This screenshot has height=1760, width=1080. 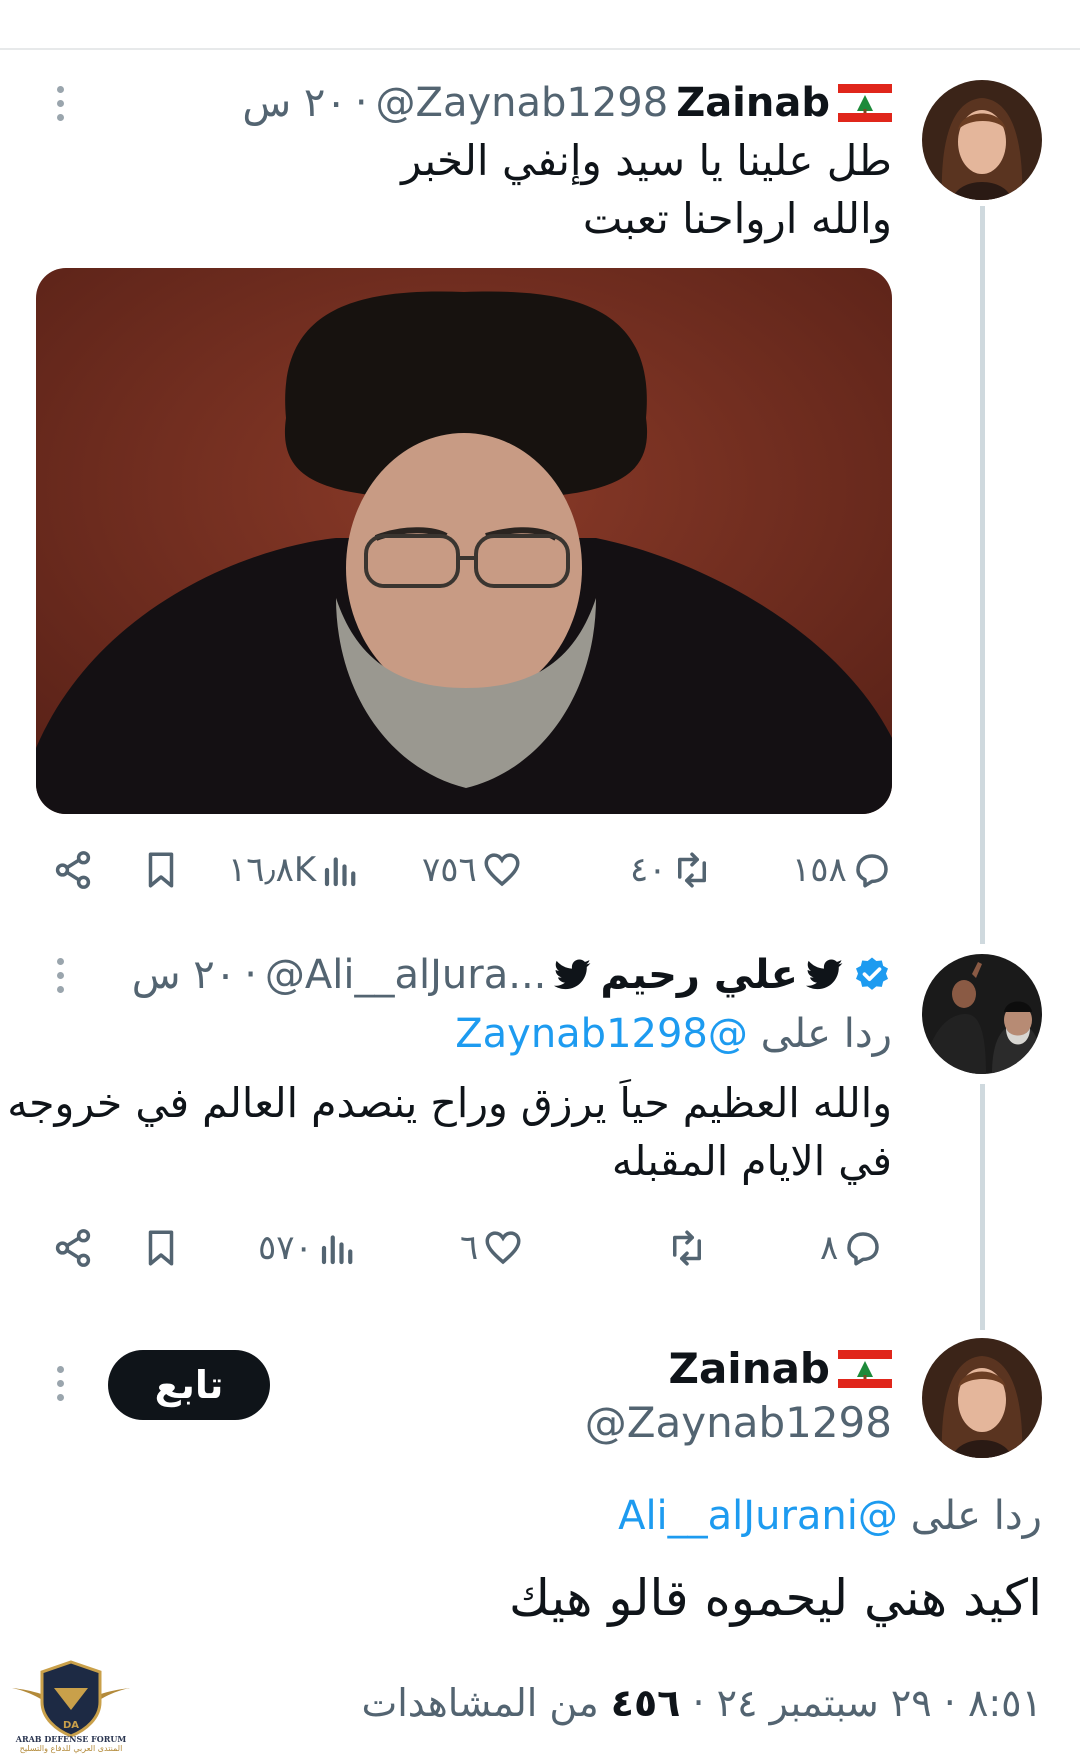 I want to click on tweet2-likes: ٦, so click(x=469, y=1248).